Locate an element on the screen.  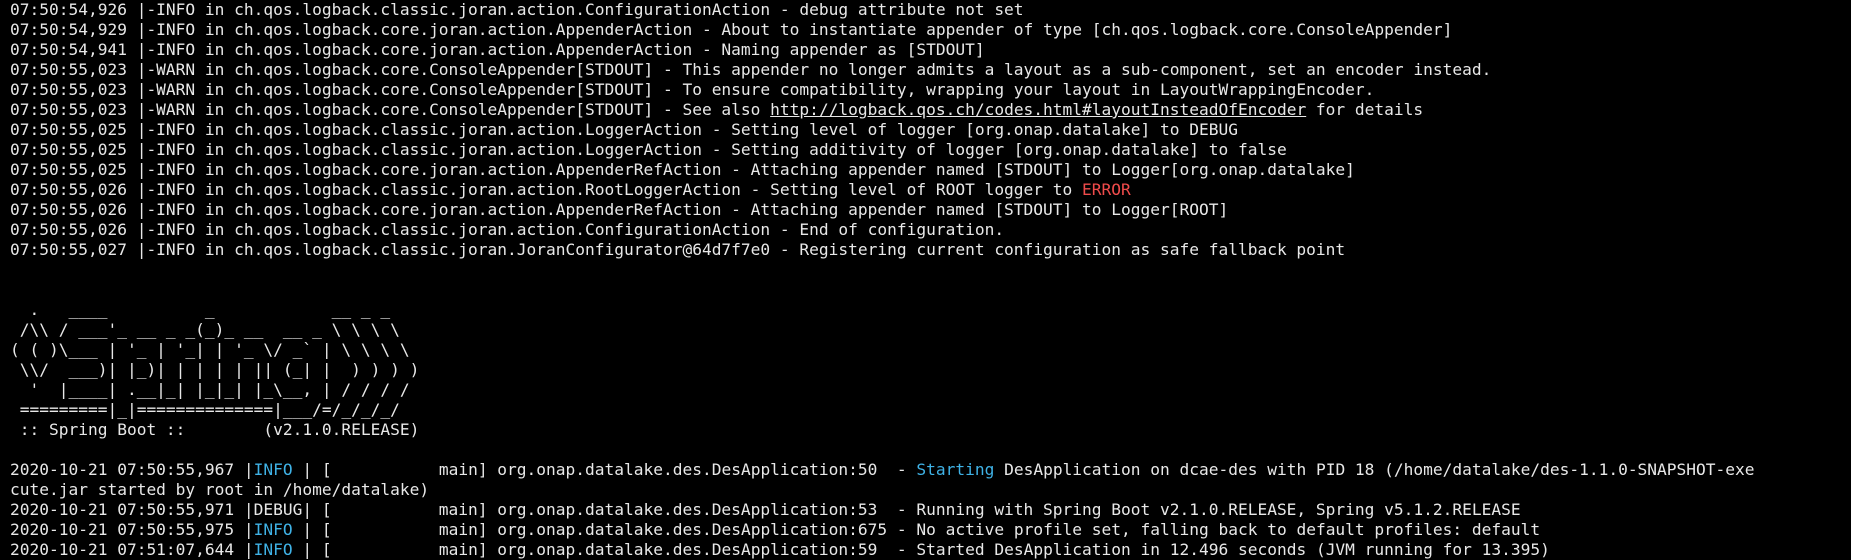
error-level-text: ERROR is located at coordinates (1106, 189).